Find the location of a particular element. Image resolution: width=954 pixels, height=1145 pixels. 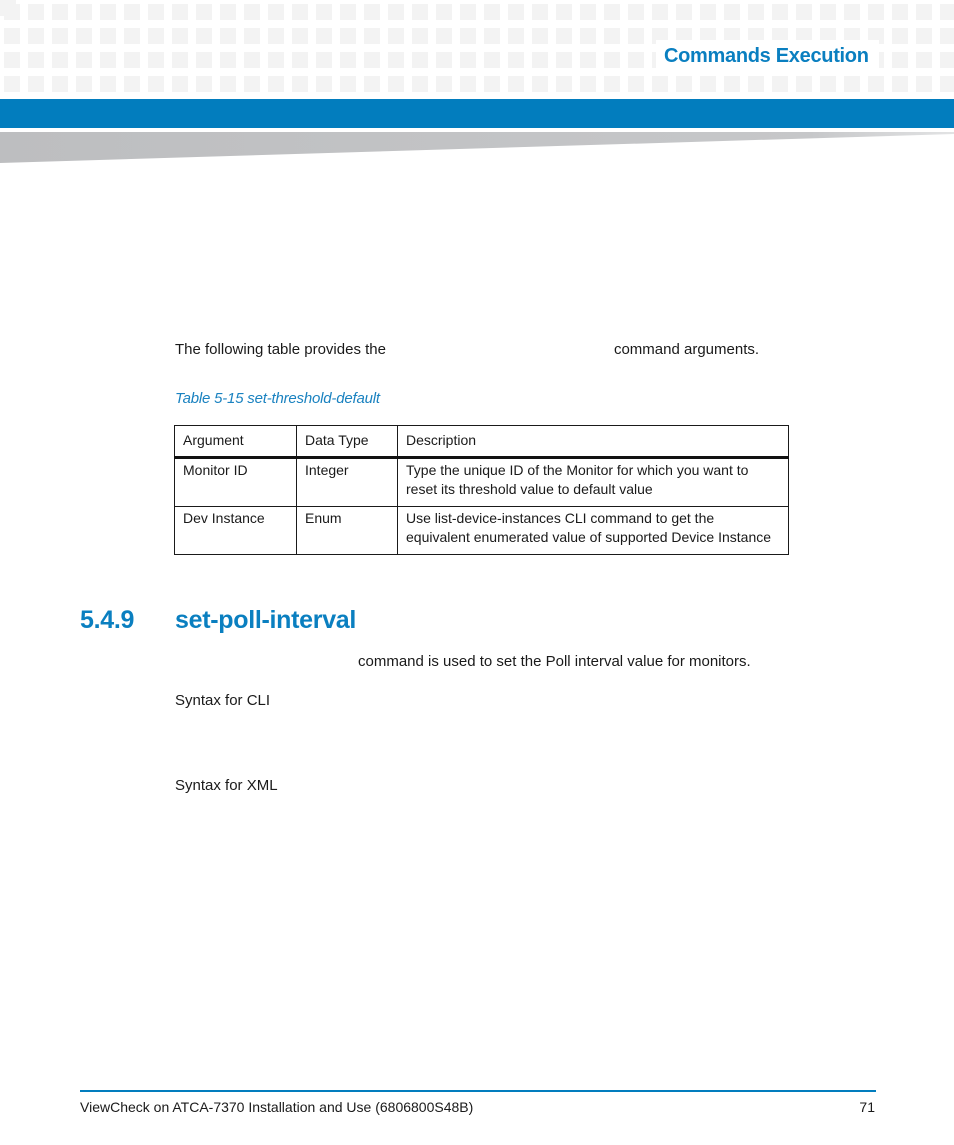

chapter-title: Commands Execution is located at coordinates (767, 56).